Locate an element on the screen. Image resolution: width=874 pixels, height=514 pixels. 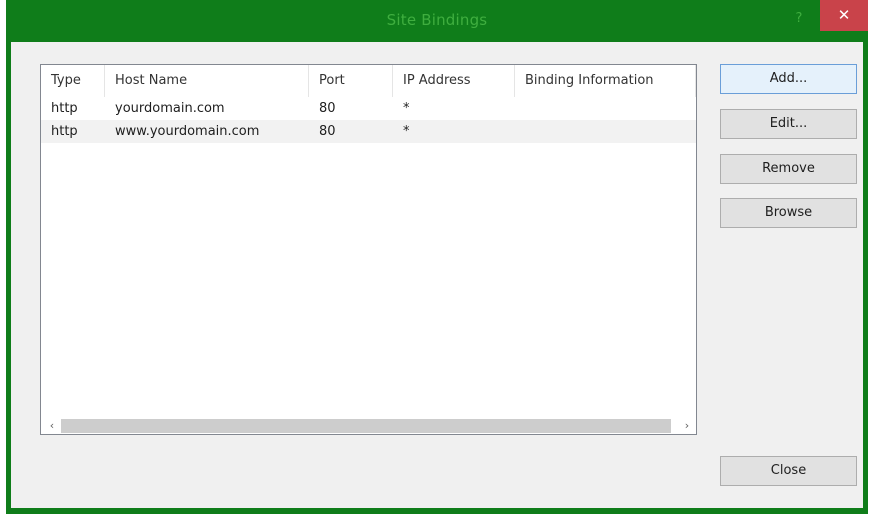
title-bar: Site Bindings ? ✕ is located at coordinates (437, 21).